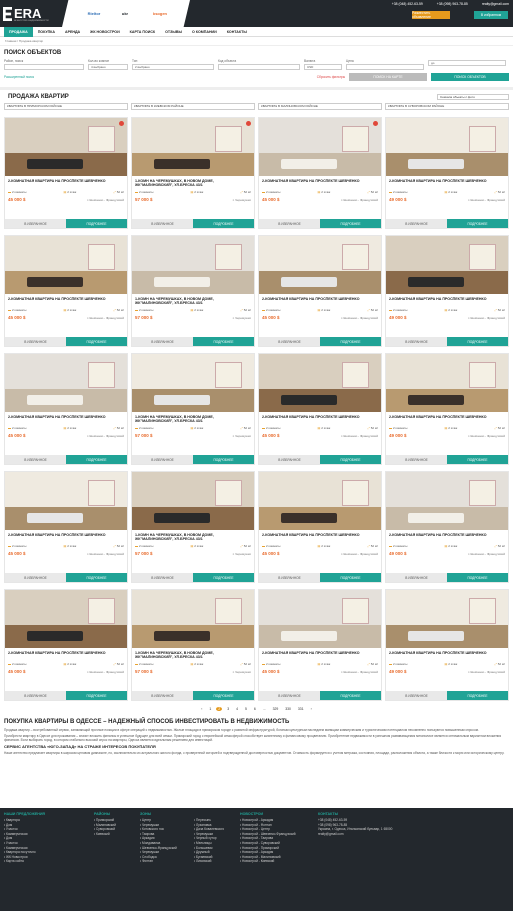 The height and width of the screenshot is (911, 513). I want to click on footer-link: • Лиховский, so click(215, 861).